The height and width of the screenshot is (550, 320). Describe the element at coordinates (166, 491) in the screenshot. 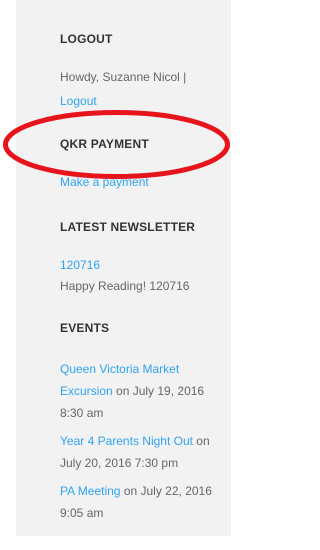

I see `event-date: on July 22, 2016` at that location.